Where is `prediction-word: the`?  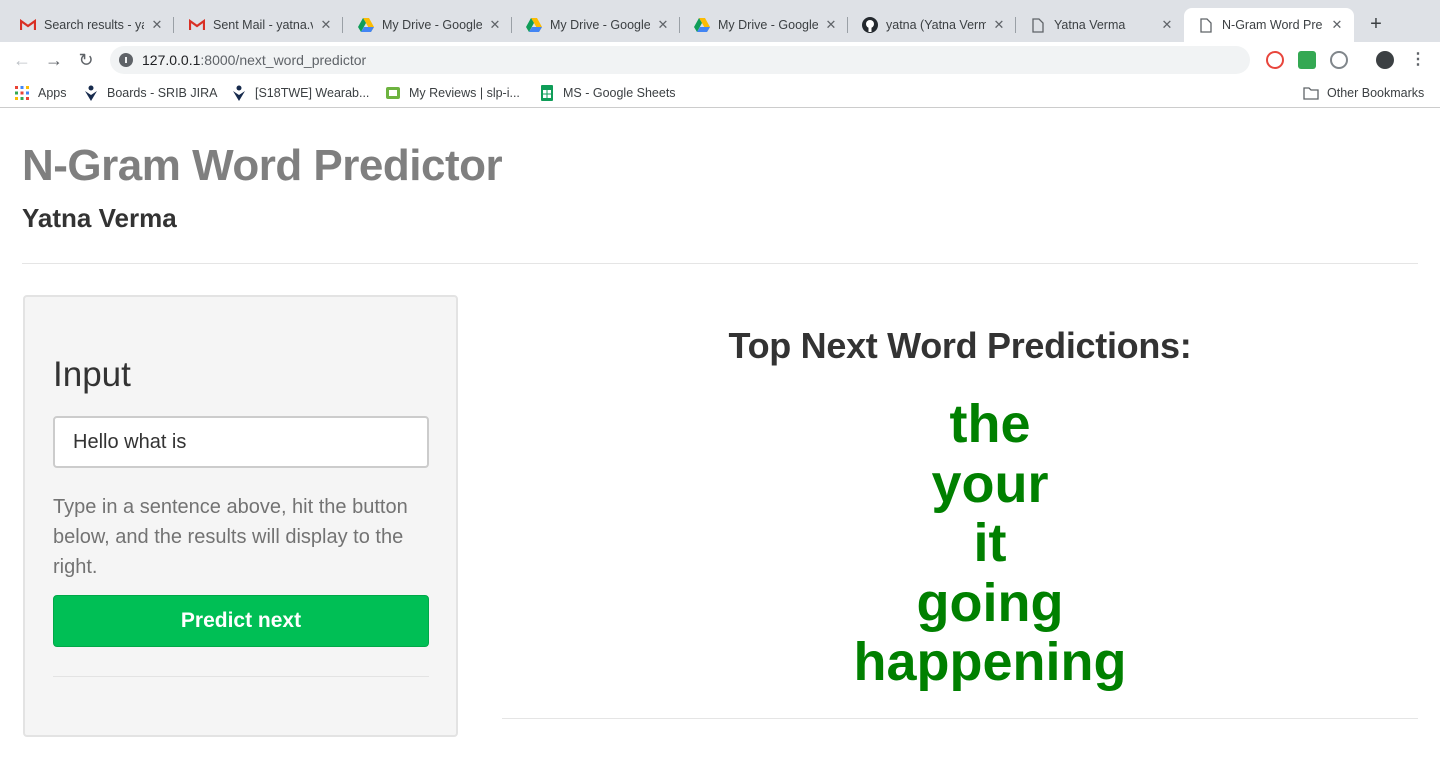 prediction-word: the is located at coordinates (990, 424).